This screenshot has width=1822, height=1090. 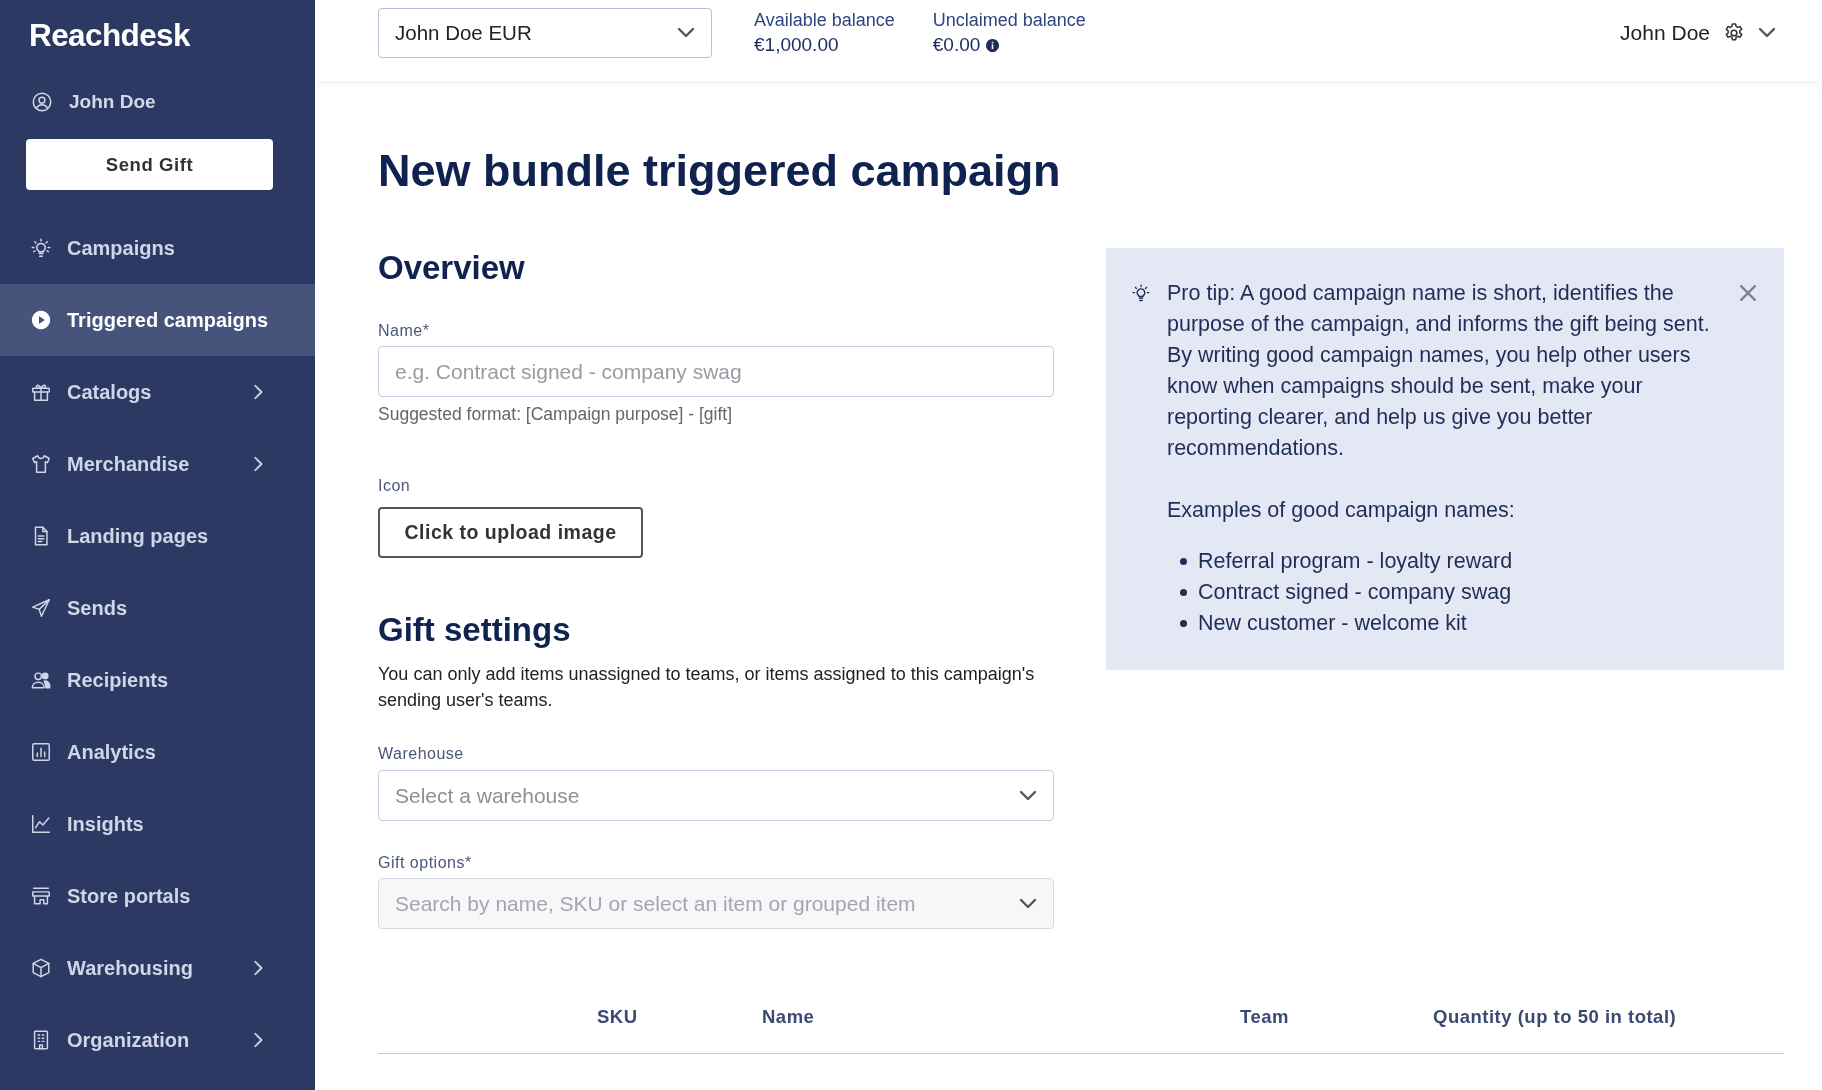 What do you see at coordinates (157, 824) in the screenshot?
I see `sidebar-item: Insights` at bounding box center [157, 824].